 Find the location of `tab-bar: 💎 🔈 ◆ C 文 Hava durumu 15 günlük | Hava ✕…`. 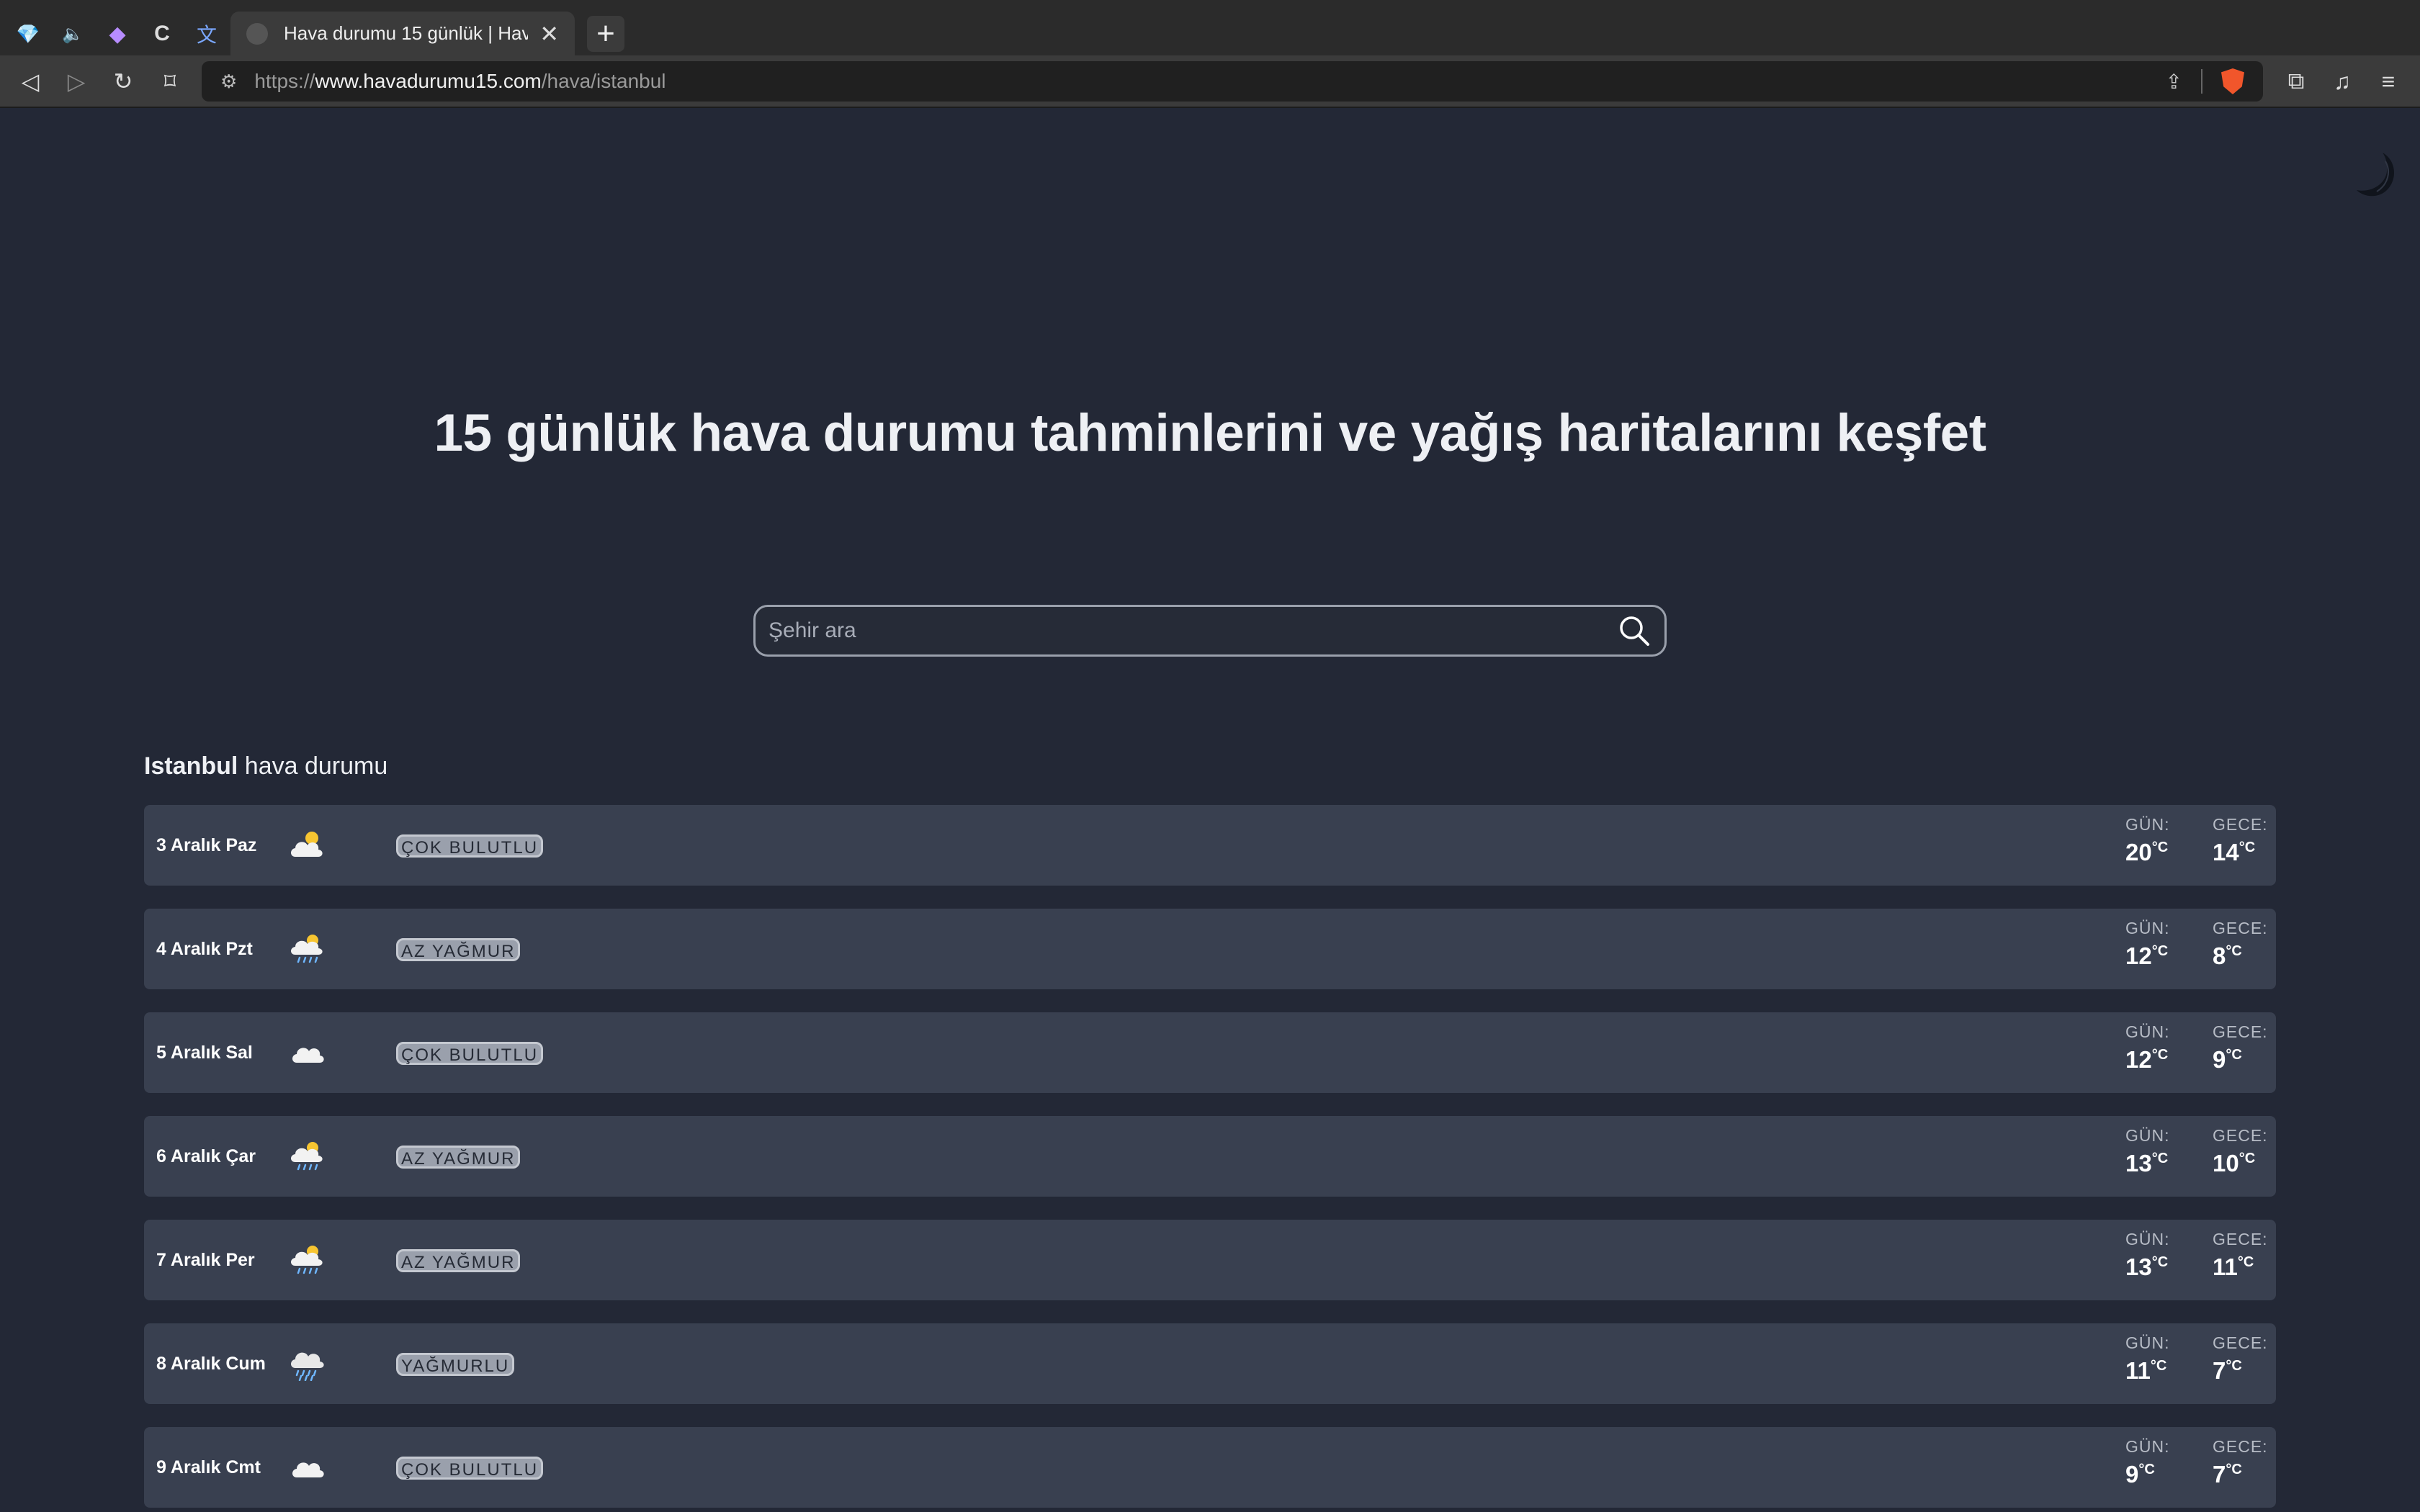

tab-bar: 💎 🔈 ◆ C 文 Hava durumu 15 günlük | Hava ✕… is located at coordinates (1210, 27).